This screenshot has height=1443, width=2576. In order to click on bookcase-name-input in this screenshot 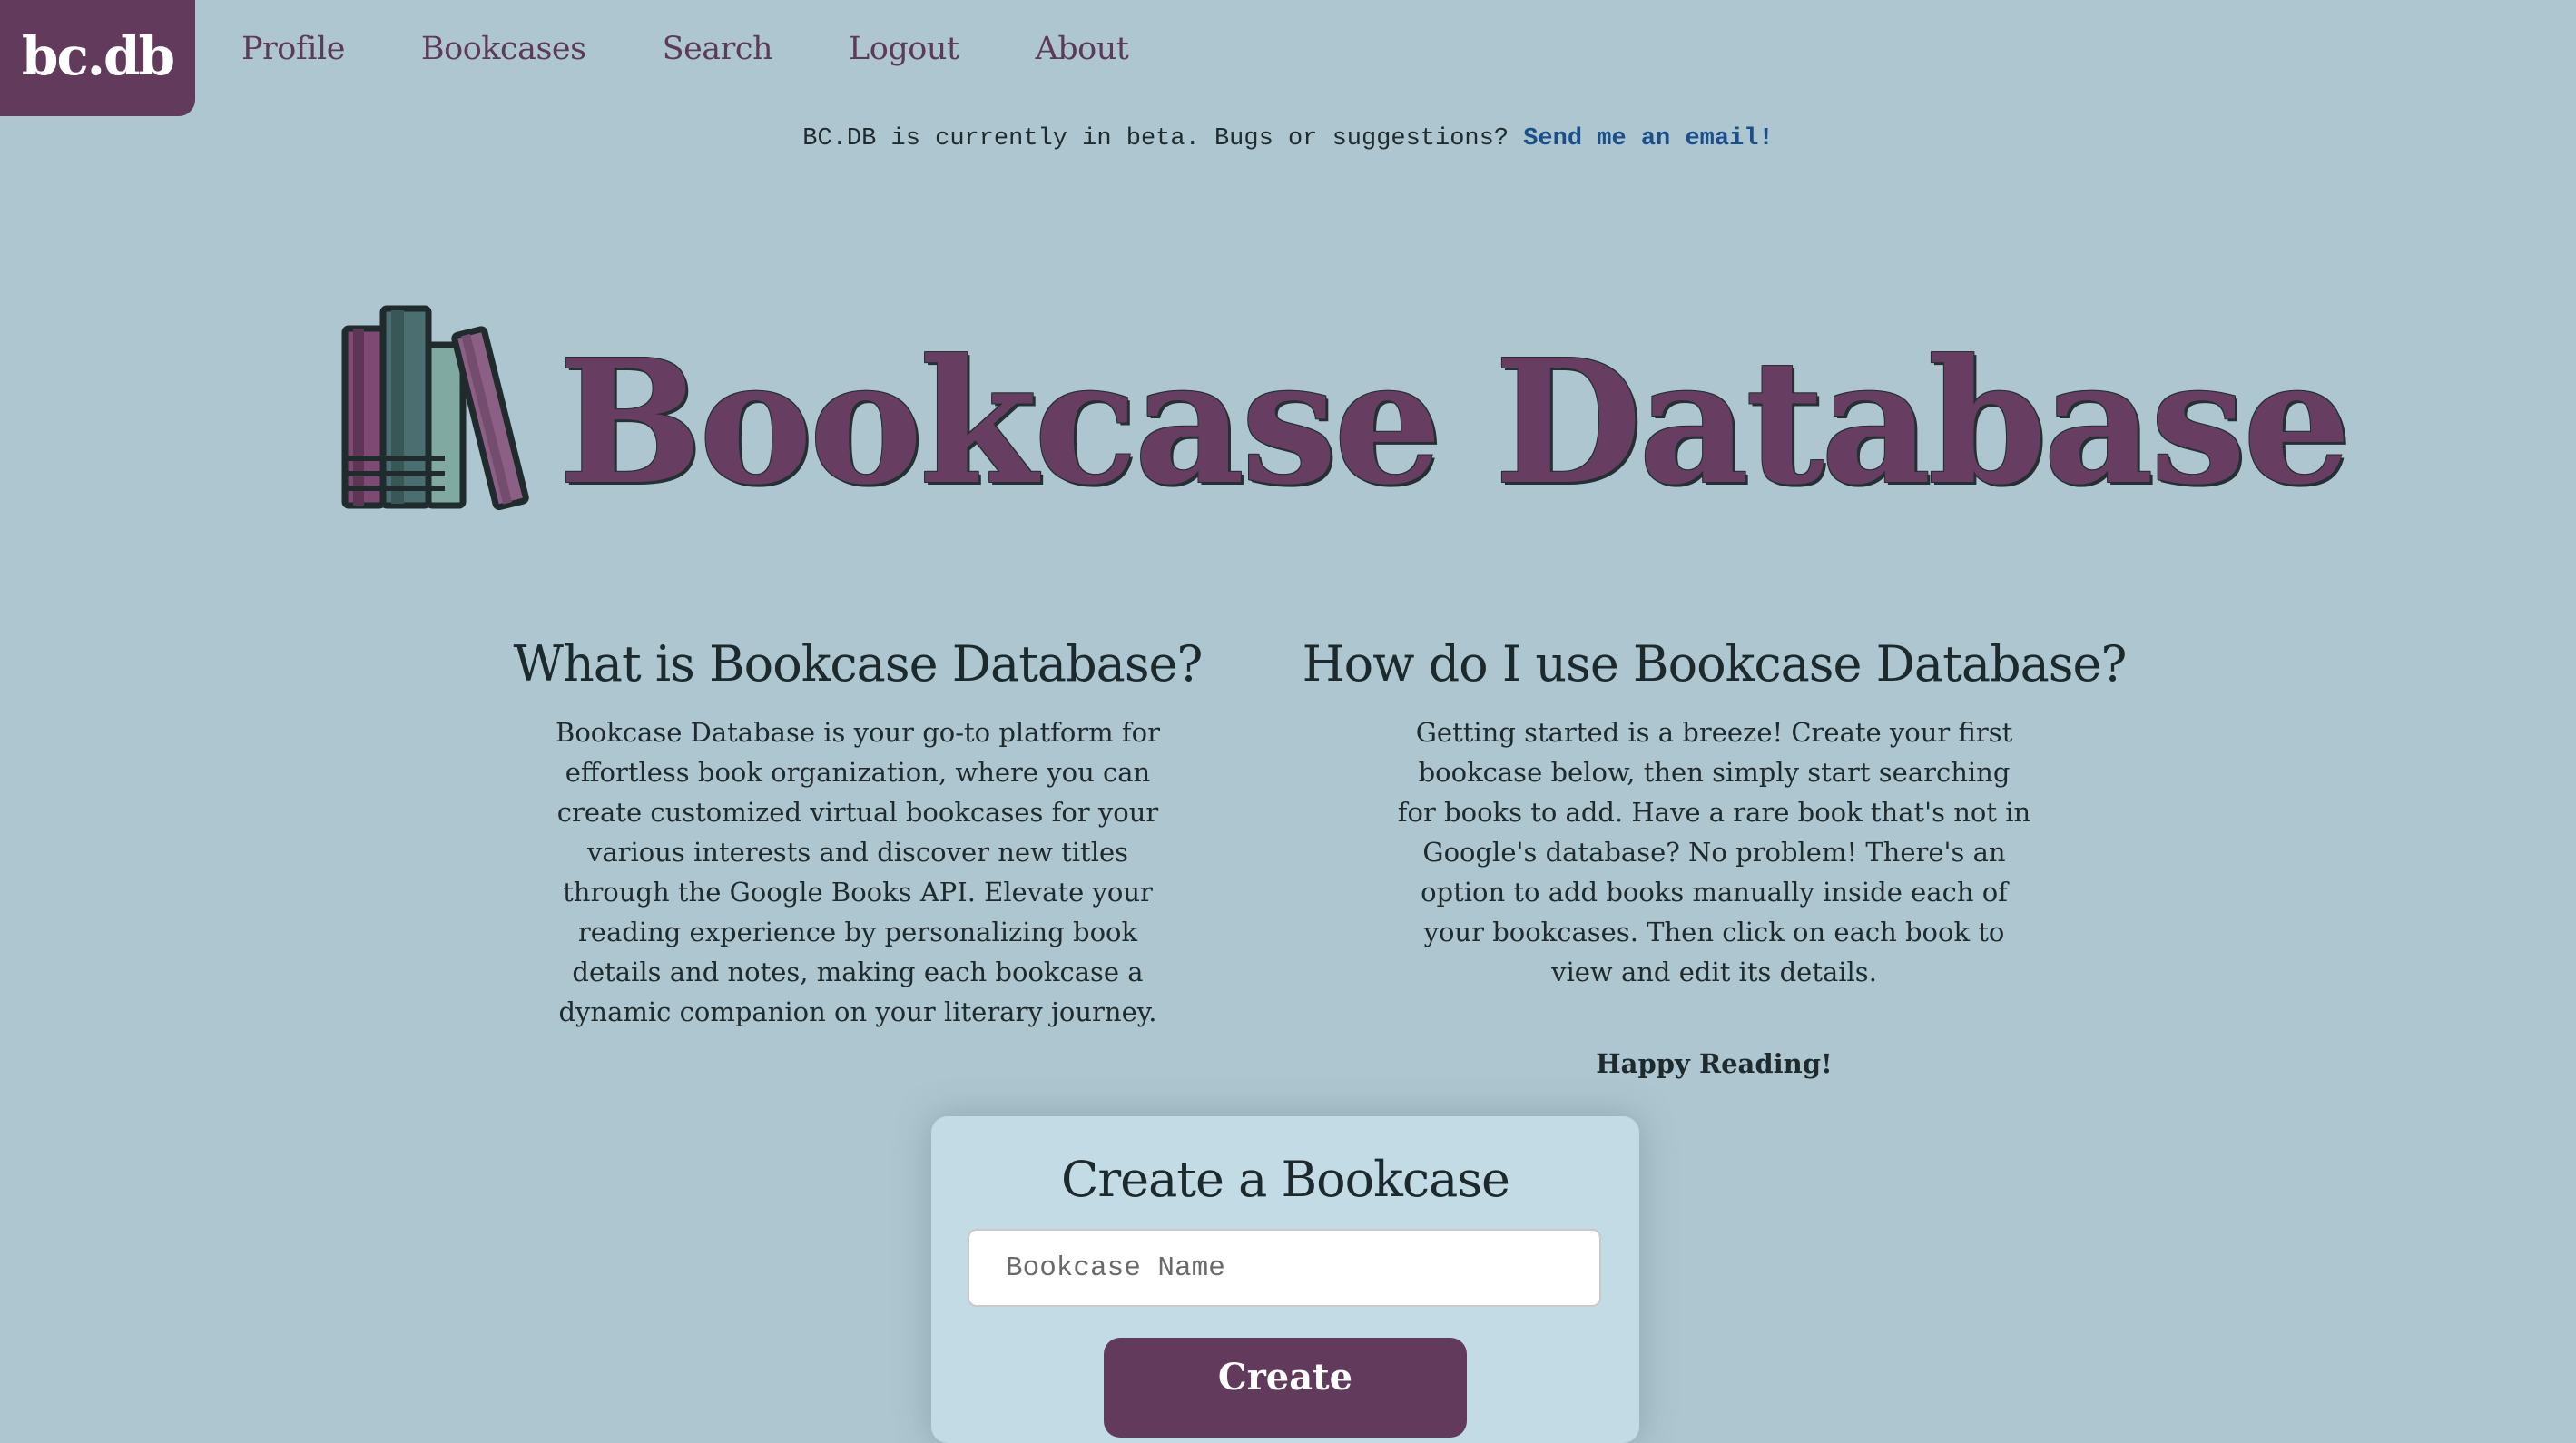, I will do `click(1284, 1268)`.